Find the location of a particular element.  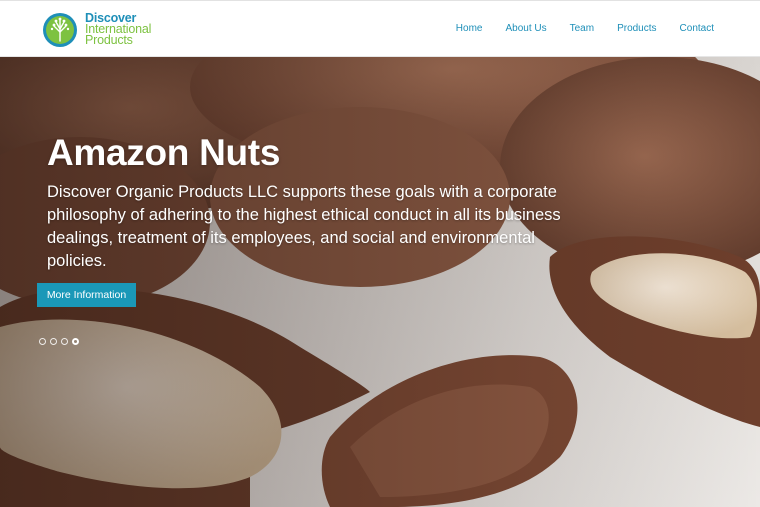

slider-pagination is located at coordinates (59, 341).